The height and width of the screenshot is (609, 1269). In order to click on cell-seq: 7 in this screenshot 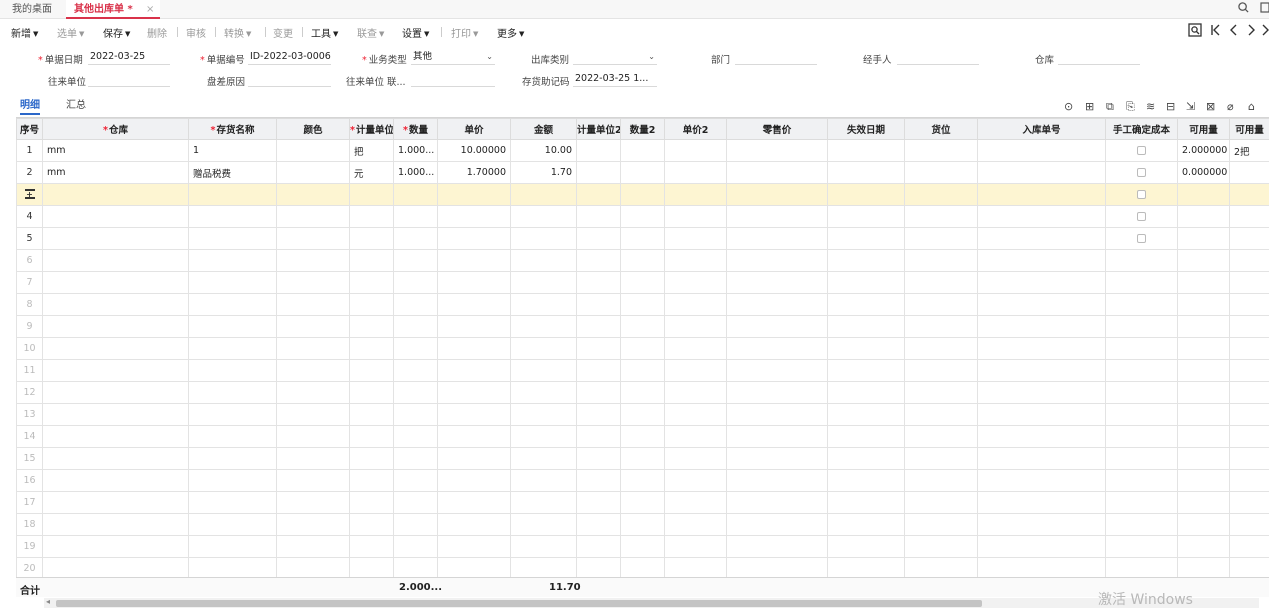, I will do `click(29, 282)`.